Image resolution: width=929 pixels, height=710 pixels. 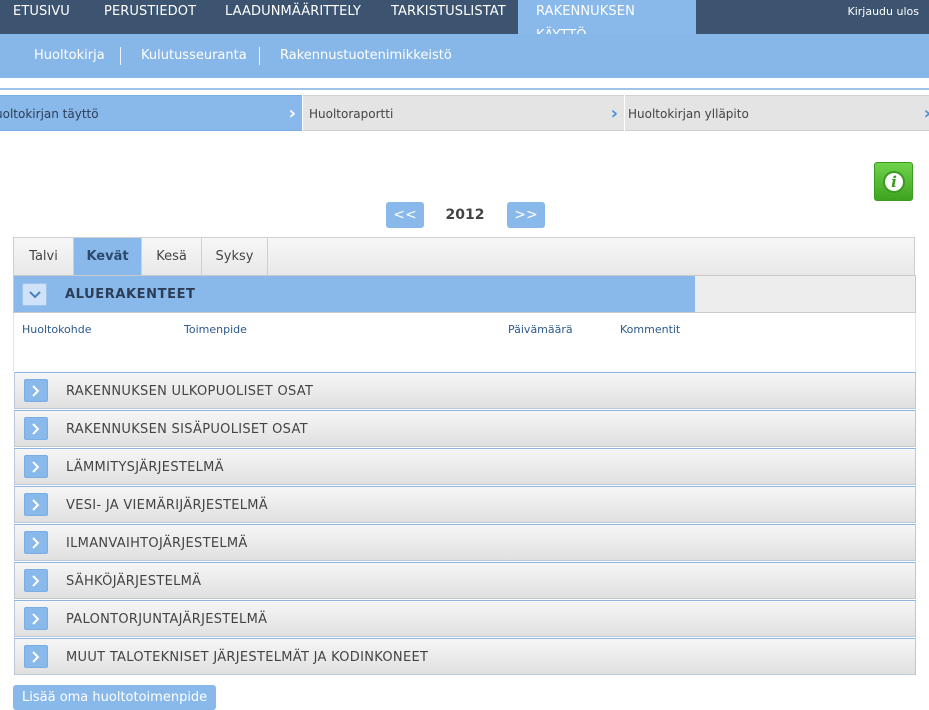 What do you see at coordinates (145, 467) in the screenshot?
I see `section-title: LÄMMITYSJÄRJESTELMÄ` at bounding box center [145, 467].